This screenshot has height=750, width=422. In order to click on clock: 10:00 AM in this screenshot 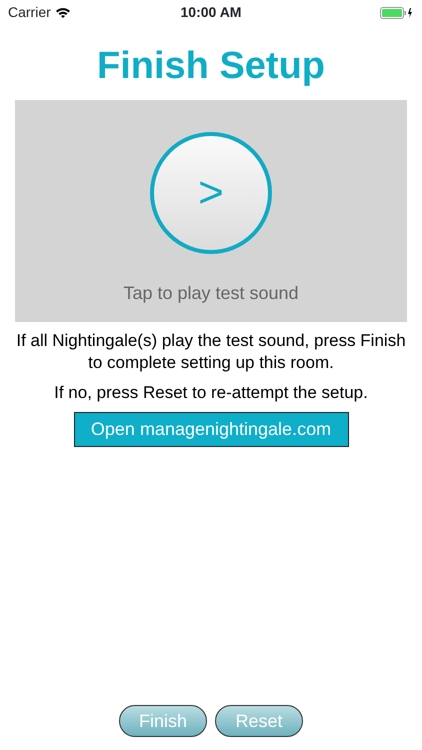, I will do `click(211, 12)`.